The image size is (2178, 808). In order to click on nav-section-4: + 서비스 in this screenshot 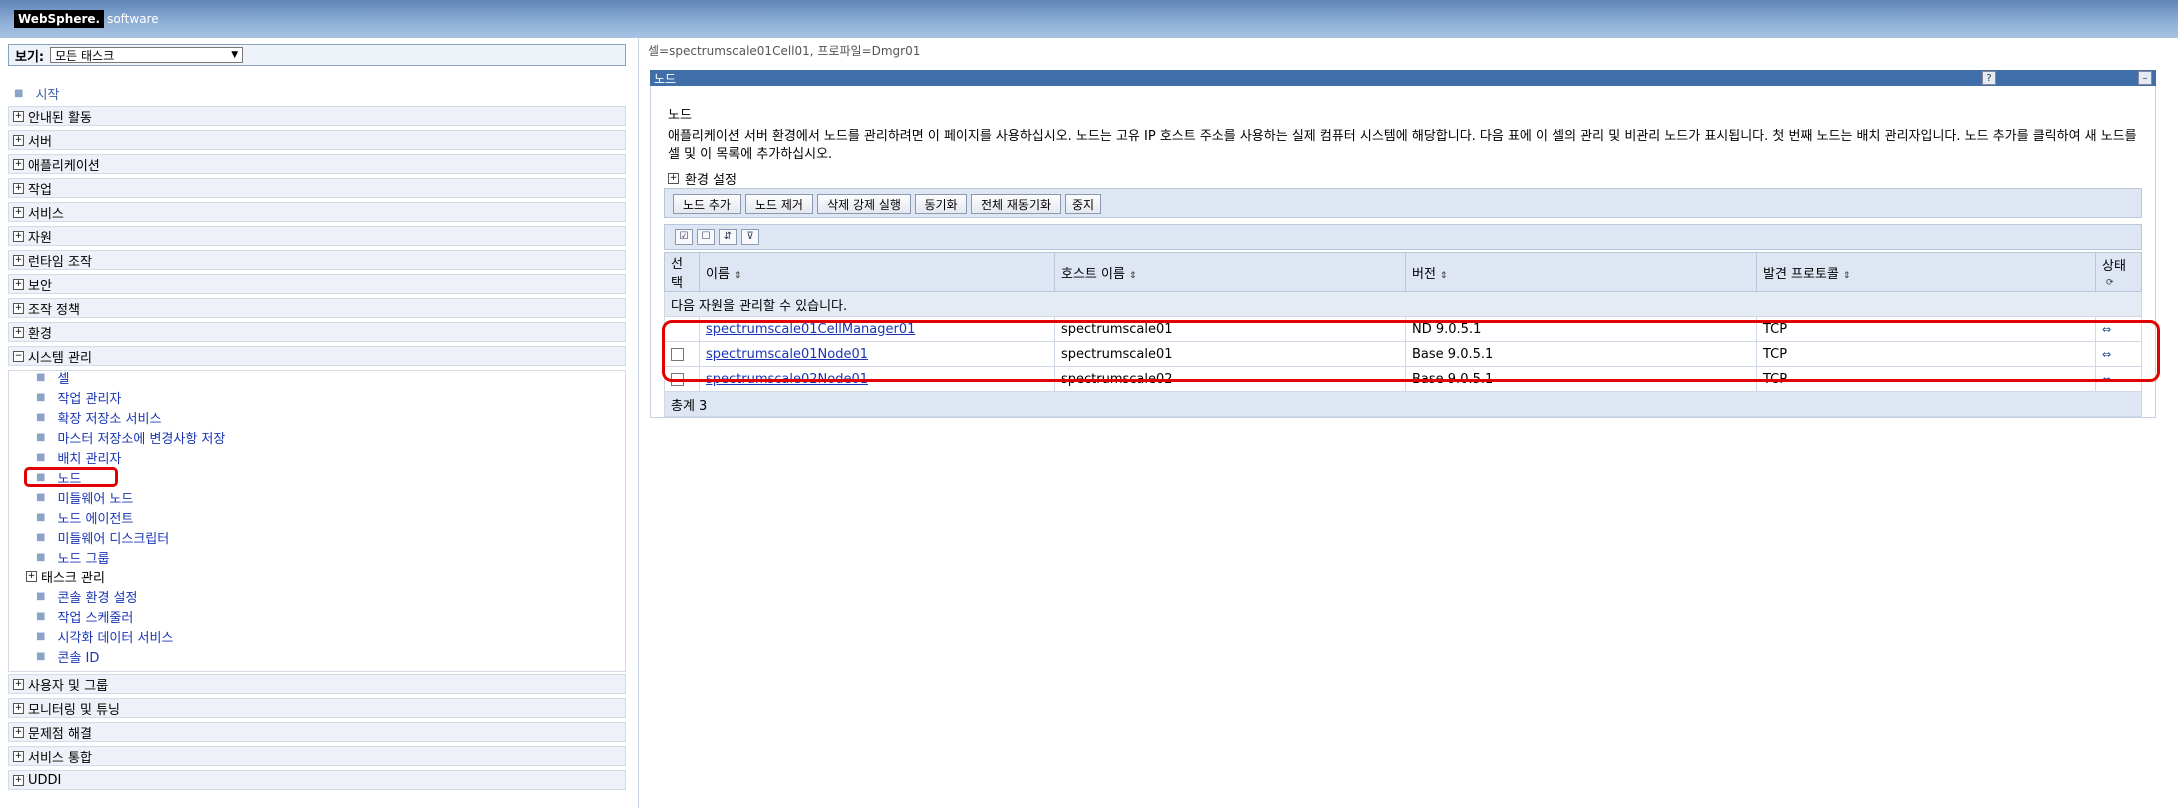, I will do `click(317, 212)`.